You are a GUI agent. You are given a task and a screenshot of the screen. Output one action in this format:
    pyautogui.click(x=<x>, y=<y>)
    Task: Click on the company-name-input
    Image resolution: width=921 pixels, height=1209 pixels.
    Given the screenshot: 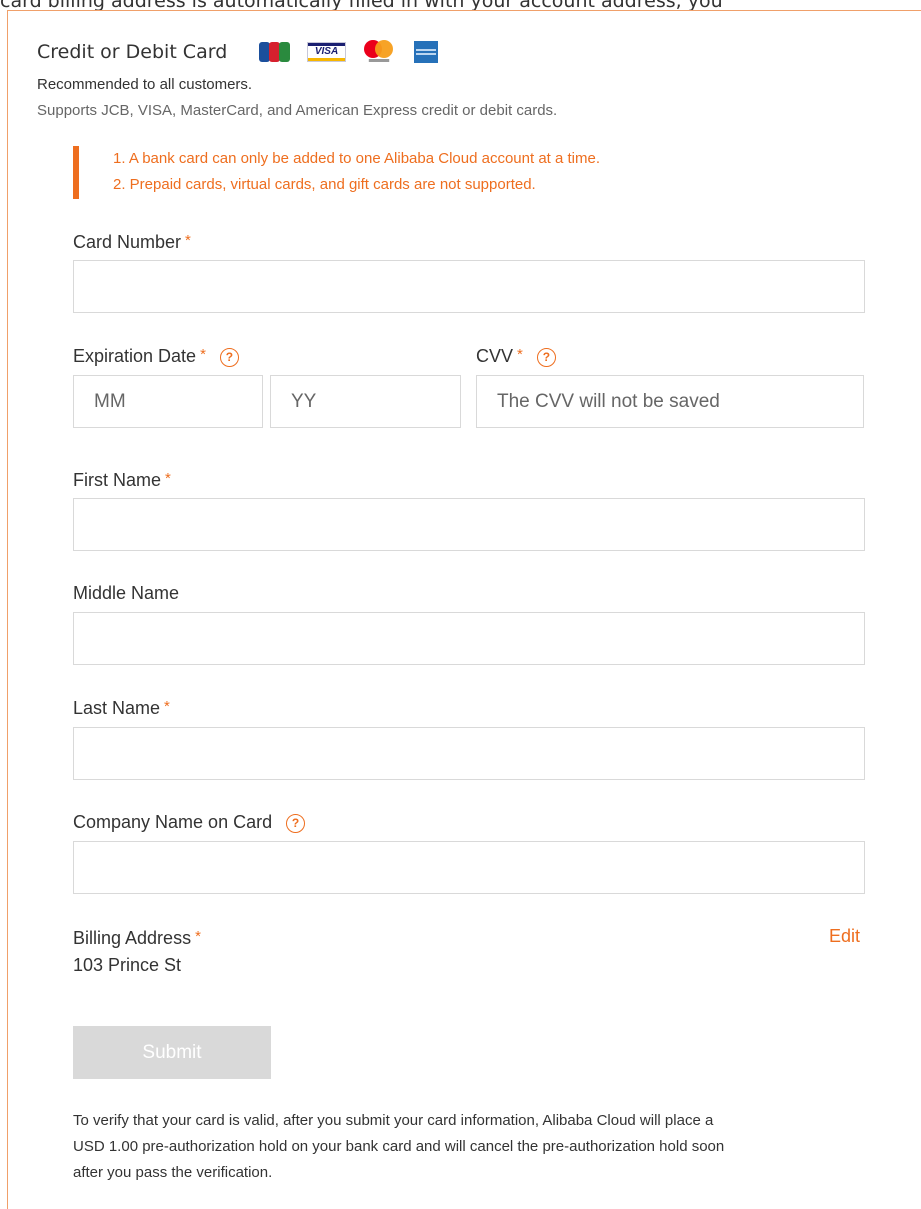 What is the action you would take?
    pyautogui.click(x=469, y=867)
    